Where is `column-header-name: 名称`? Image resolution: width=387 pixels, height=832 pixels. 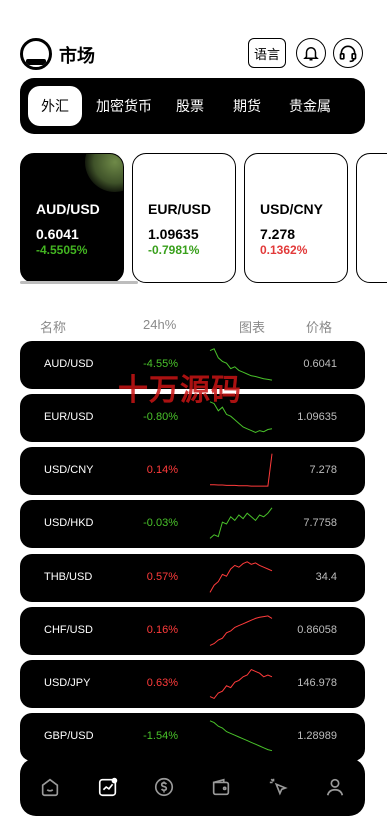
column-header-name: 名称 is located at coordinates (53, 327).